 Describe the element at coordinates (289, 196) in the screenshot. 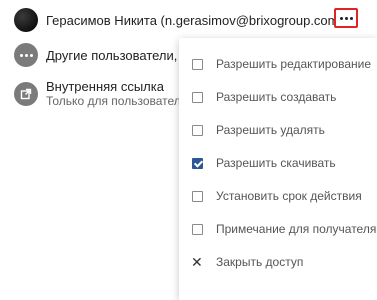

I see `menu-item-label: Установить срок действия` at that location.